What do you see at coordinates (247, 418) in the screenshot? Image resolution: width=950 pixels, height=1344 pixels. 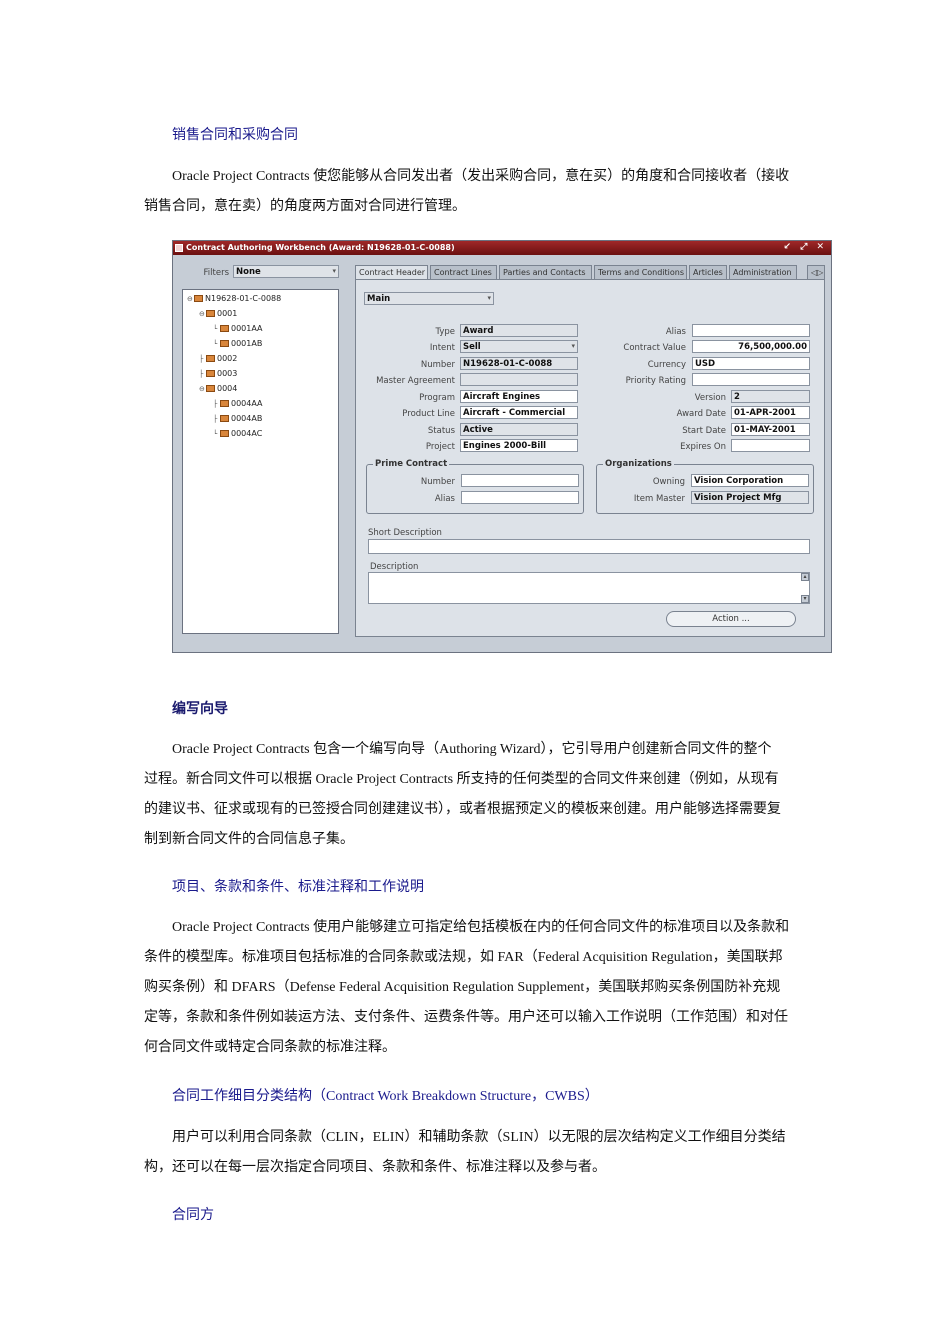 I see `tree-label: 0004AB` at bounding box center [247, 418].